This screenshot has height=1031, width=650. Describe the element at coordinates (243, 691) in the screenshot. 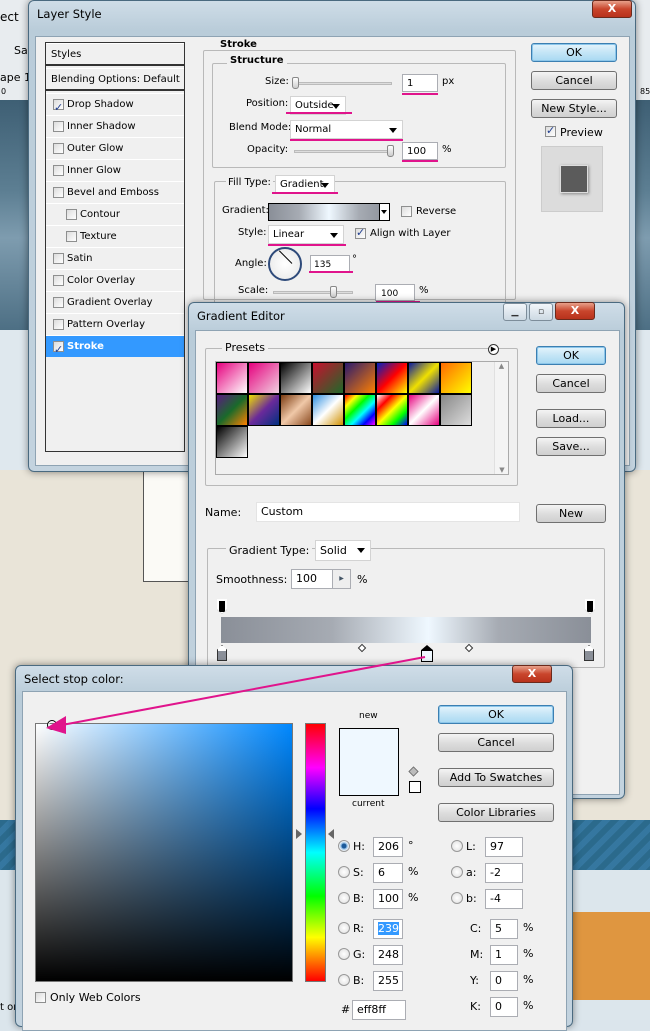

I see `arrow-line` at that location.